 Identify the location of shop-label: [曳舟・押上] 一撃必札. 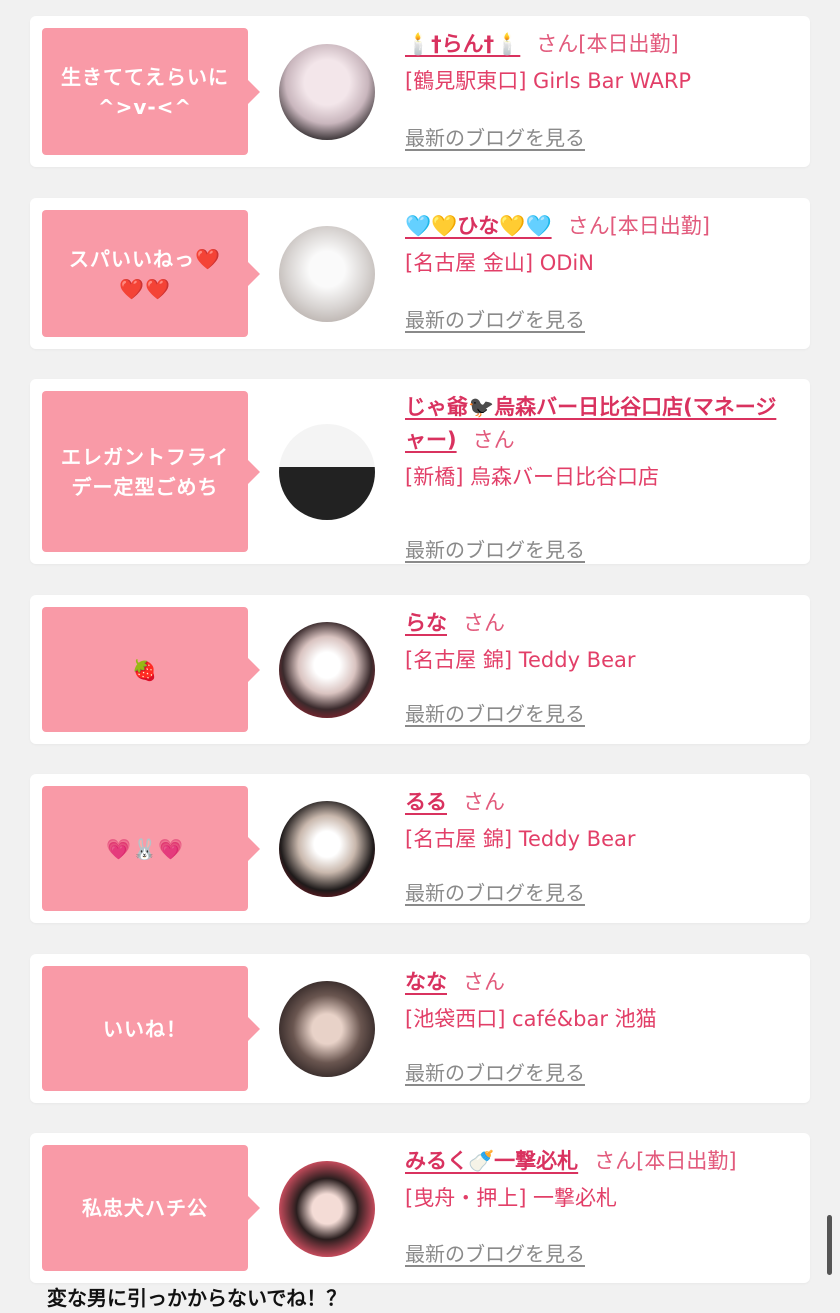
(600, 1198).